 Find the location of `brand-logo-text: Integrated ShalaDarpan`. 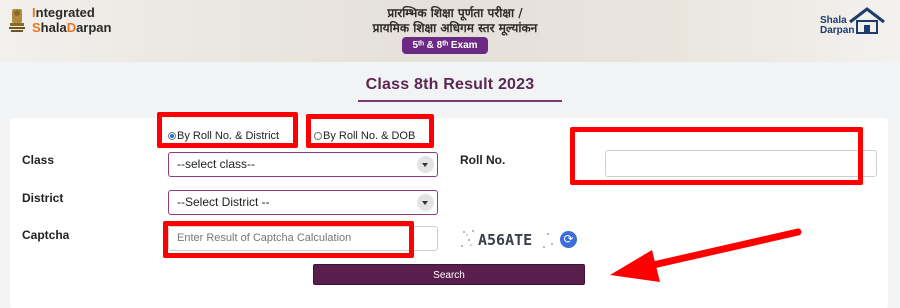

brand-logo-text: Integrated ShalaDarpan is located at coordinates (72, 20).